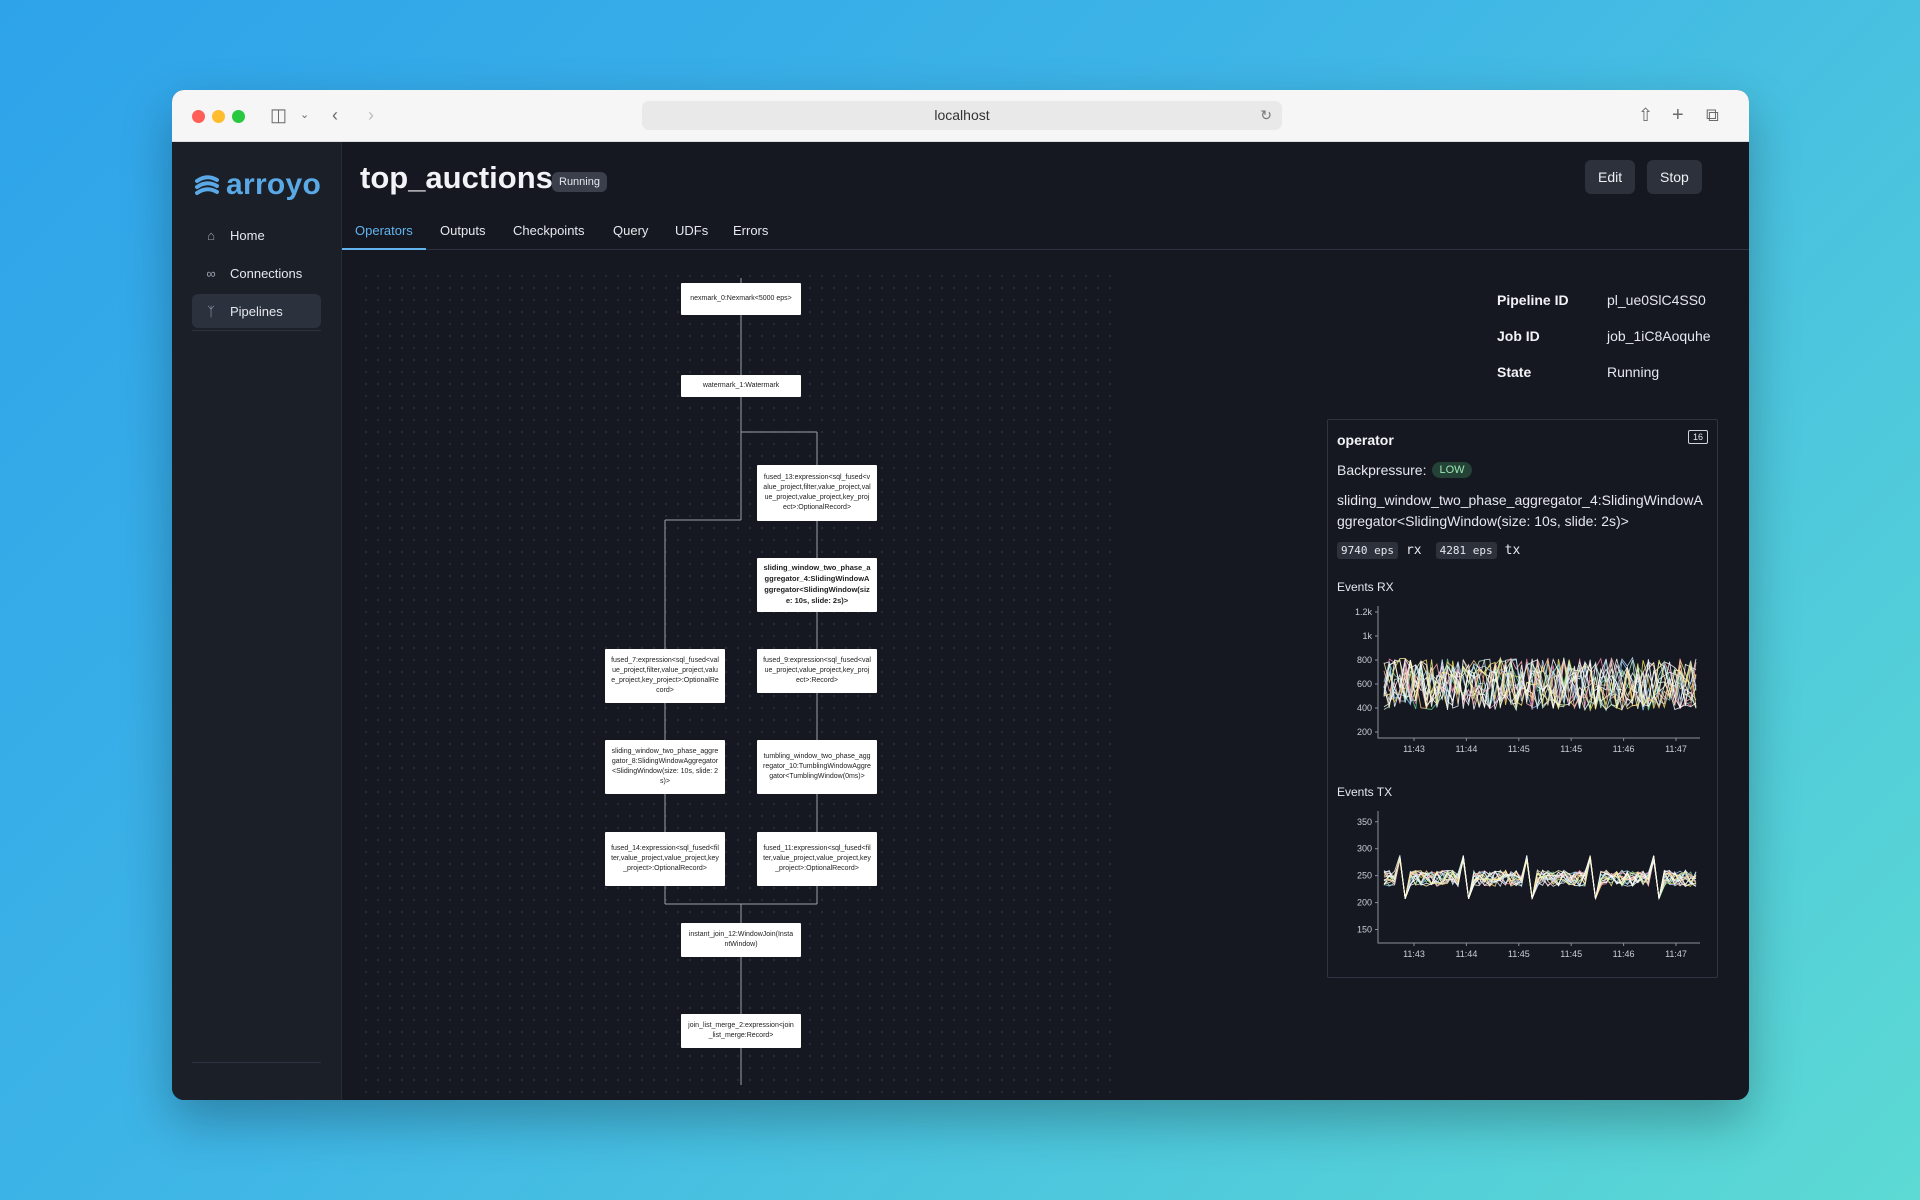  Describe the element at coordinates (1365, 792) in the screenshot. I see `events-tx-title: Events TX` at that location.